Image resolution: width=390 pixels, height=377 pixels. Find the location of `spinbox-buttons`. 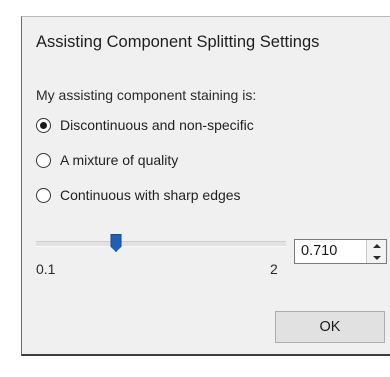

spinbox-buttons is located at coordinates (376, 251).